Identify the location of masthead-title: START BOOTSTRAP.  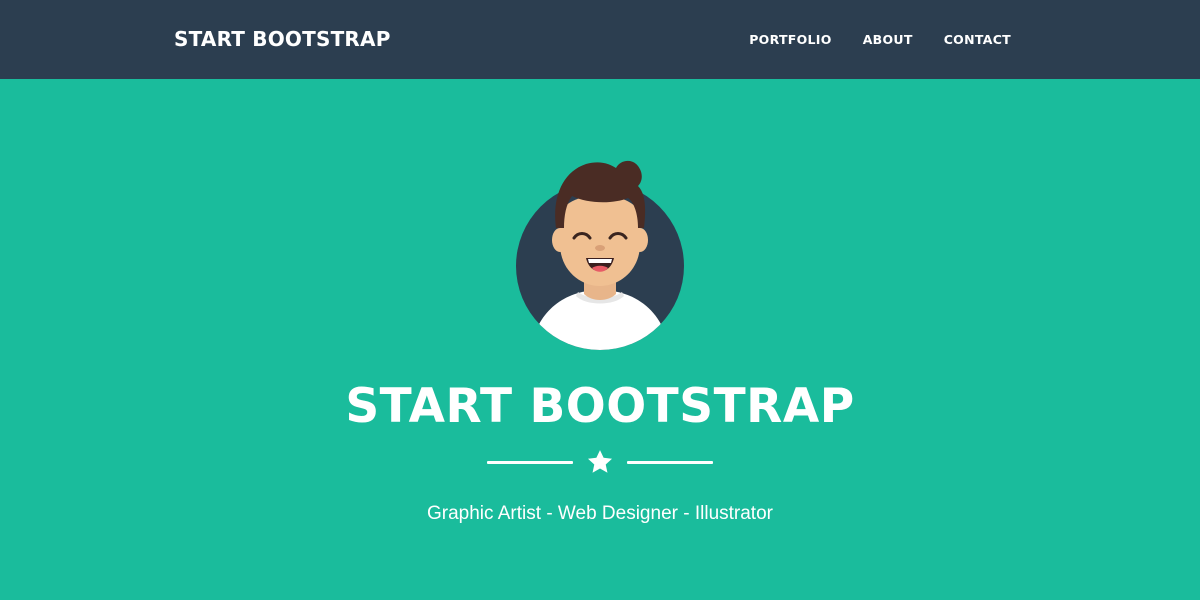
(600, 406).